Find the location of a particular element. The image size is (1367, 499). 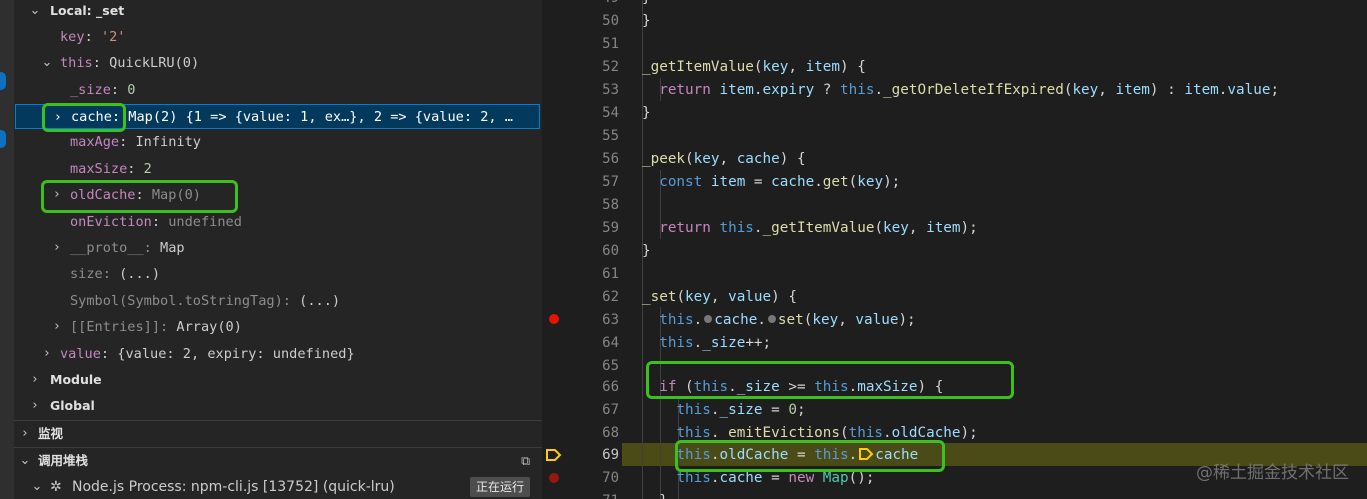

variable-name: size is located at coordinates (86, 274).